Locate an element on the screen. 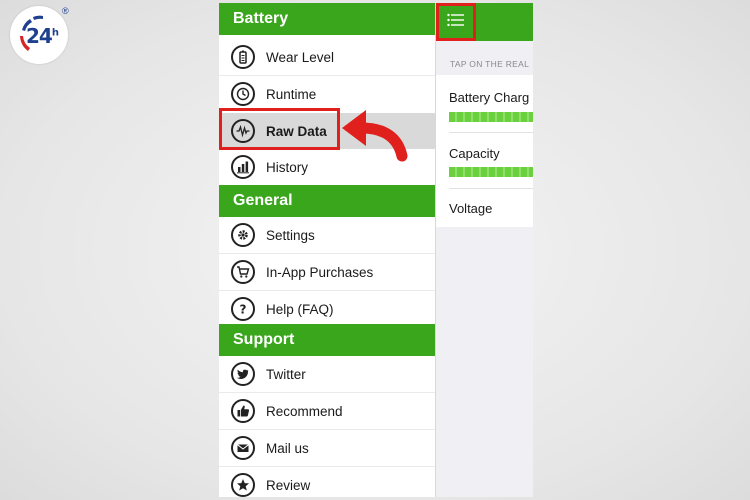 The image size is (750, 500). menu-item-help-faq: ? Help (FAQ) is located at coordinates (327, 309).